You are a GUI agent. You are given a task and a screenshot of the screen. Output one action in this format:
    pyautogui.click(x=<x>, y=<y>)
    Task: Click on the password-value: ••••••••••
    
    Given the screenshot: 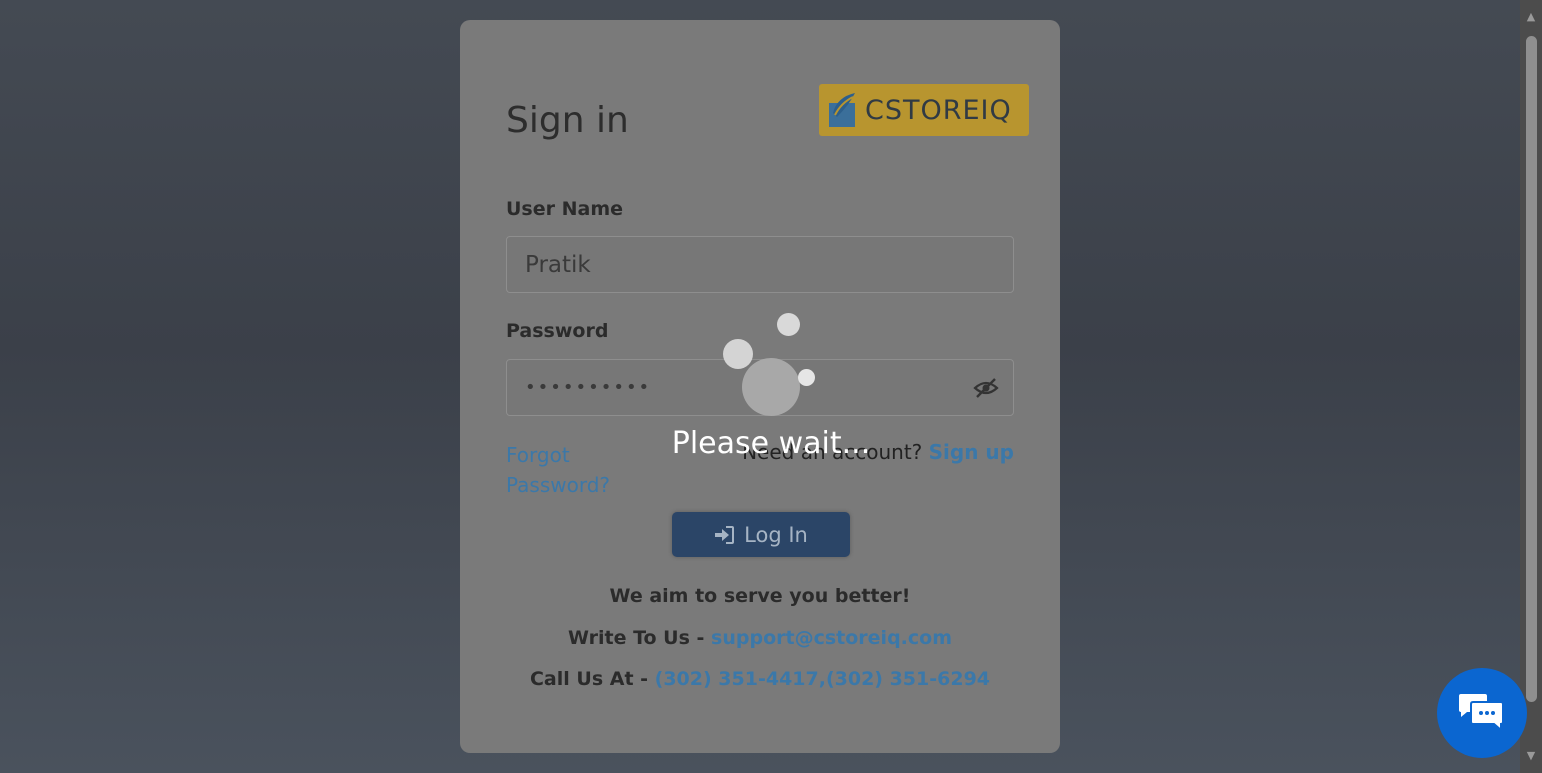 What is the action you would take?
    pyautogui.click(x=588, y=387)
    